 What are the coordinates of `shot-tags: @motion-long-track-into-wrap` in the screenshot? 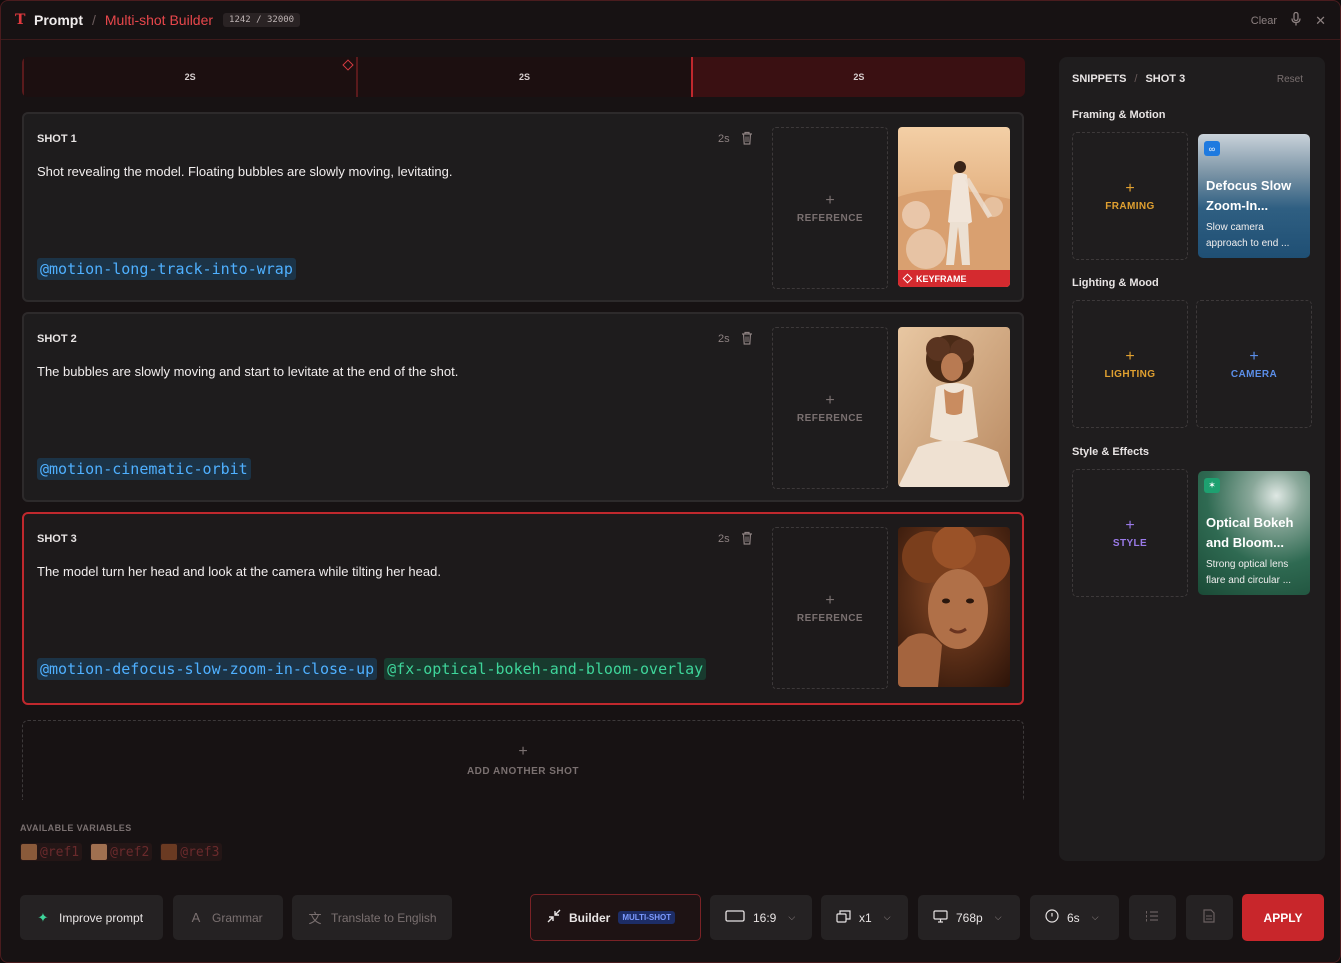 It's located at (166, 269).